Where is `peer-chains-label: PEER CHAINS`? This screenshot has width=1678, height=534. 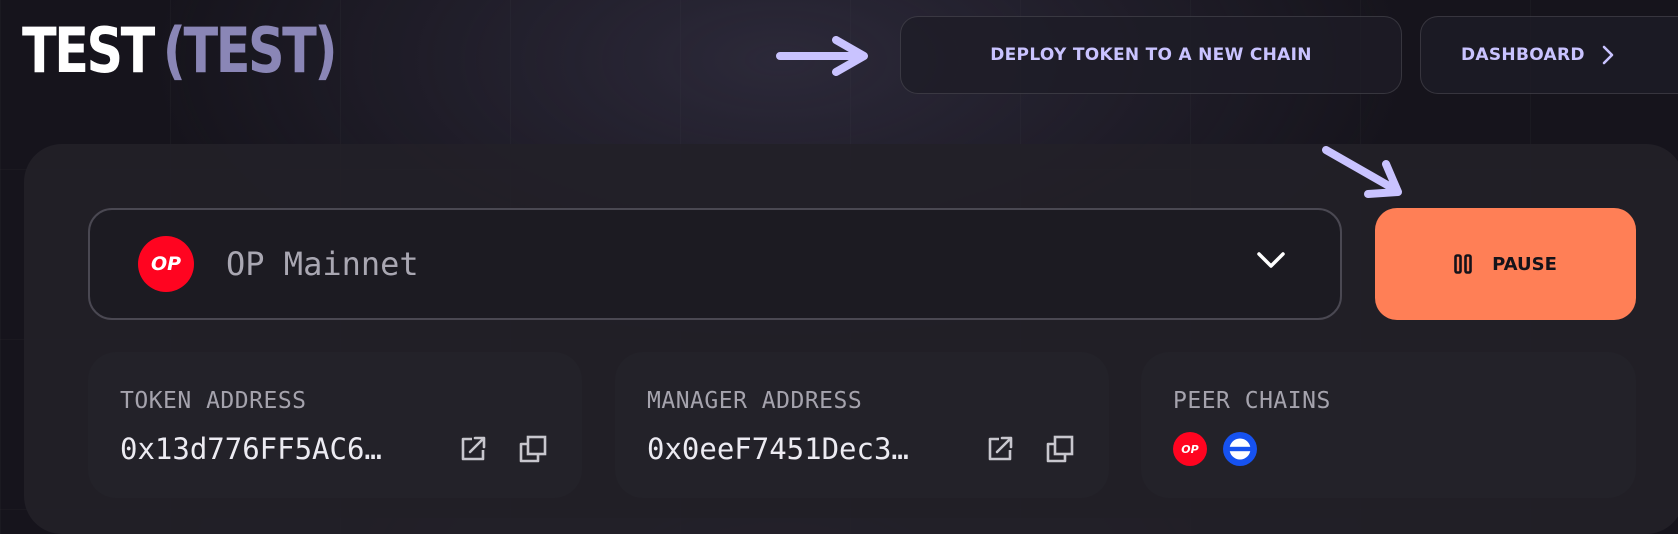 peer-chains-label: PEER CHAINS is located at coordinates (1252, 401).